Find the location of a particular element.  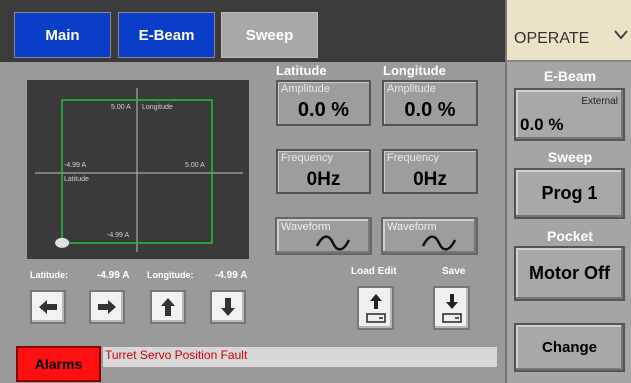

upload-icon is located at coordinates (376, 308).